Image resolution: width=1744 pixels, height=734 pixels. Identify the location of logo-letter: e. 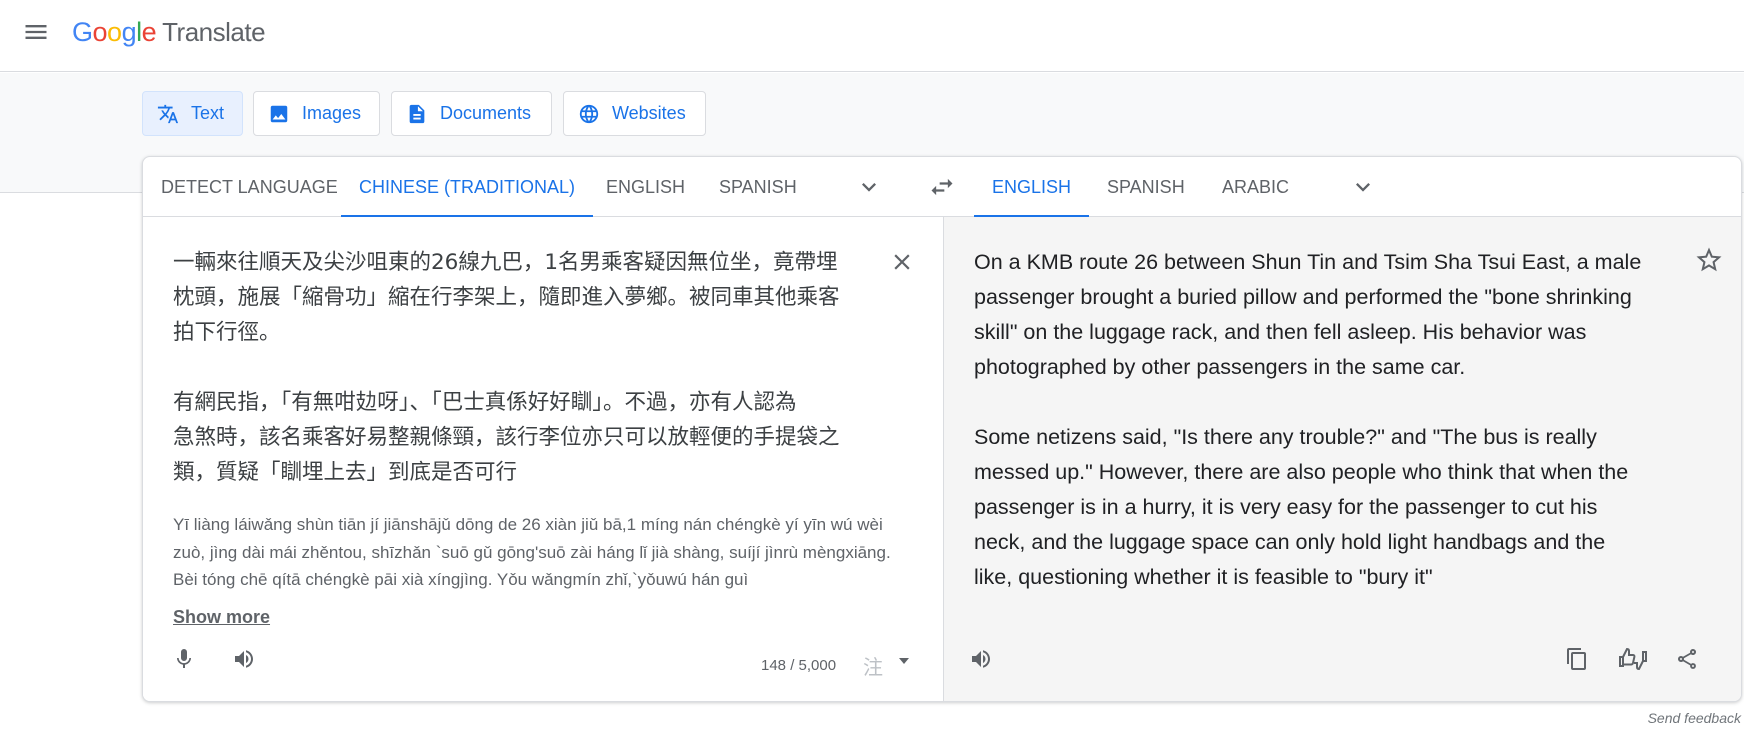
(149, 32).